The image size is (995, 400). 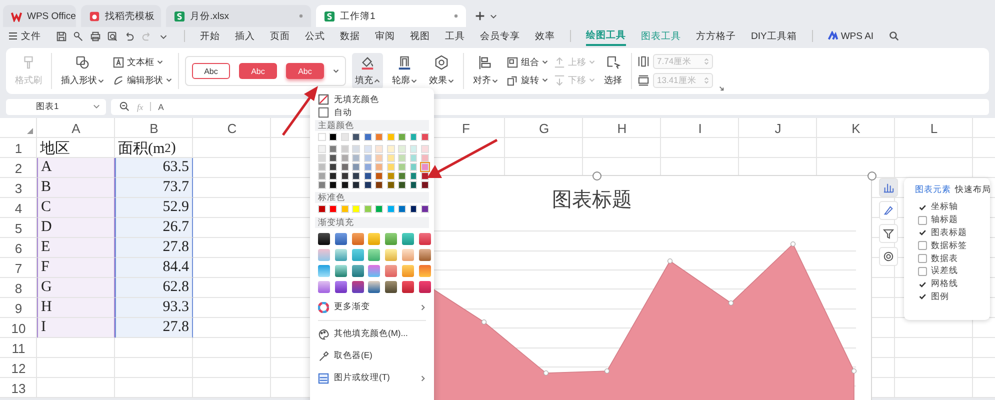 I want to click on window-tab: WPS Office, so click(x=39, y=16).